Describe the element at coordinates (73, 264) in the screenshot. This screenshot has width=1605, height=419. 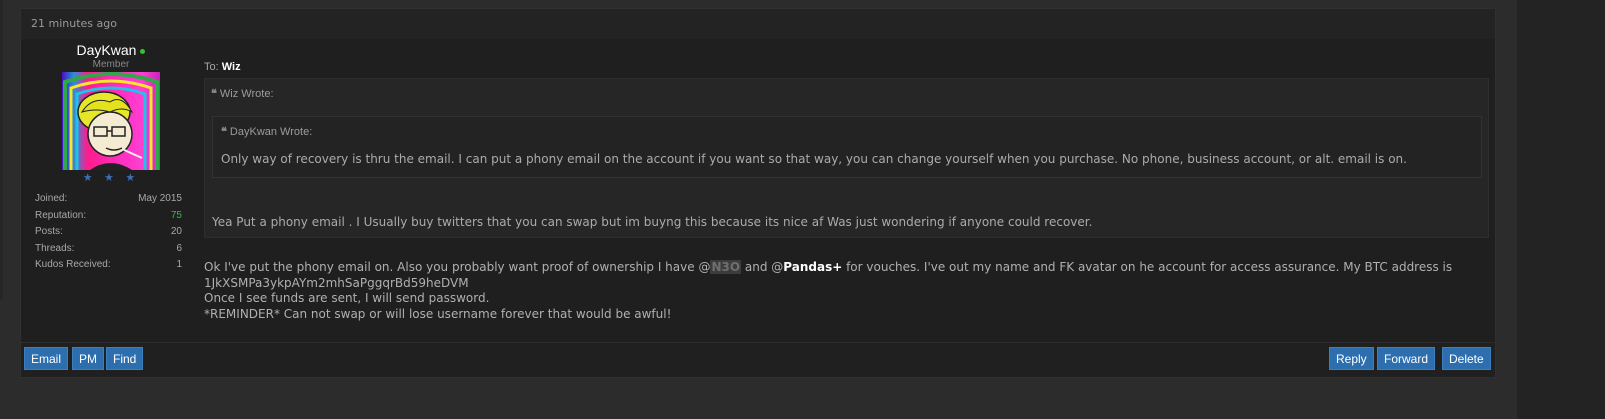
I see `stat-label: Kudos Received:` at that location.